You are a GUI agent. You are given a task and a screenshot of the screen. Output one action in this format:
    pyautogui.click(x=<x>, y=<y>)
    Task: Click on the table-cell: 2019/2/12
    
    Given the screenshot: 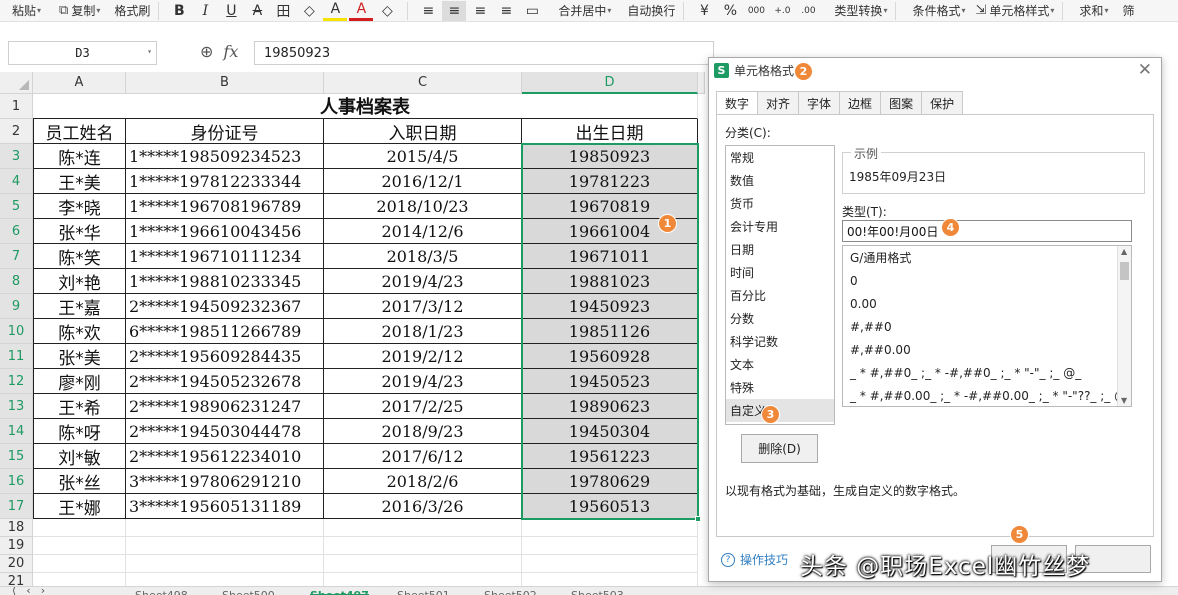 What is the action you would take?
    pyautogui.click(x=423, y=356)
    